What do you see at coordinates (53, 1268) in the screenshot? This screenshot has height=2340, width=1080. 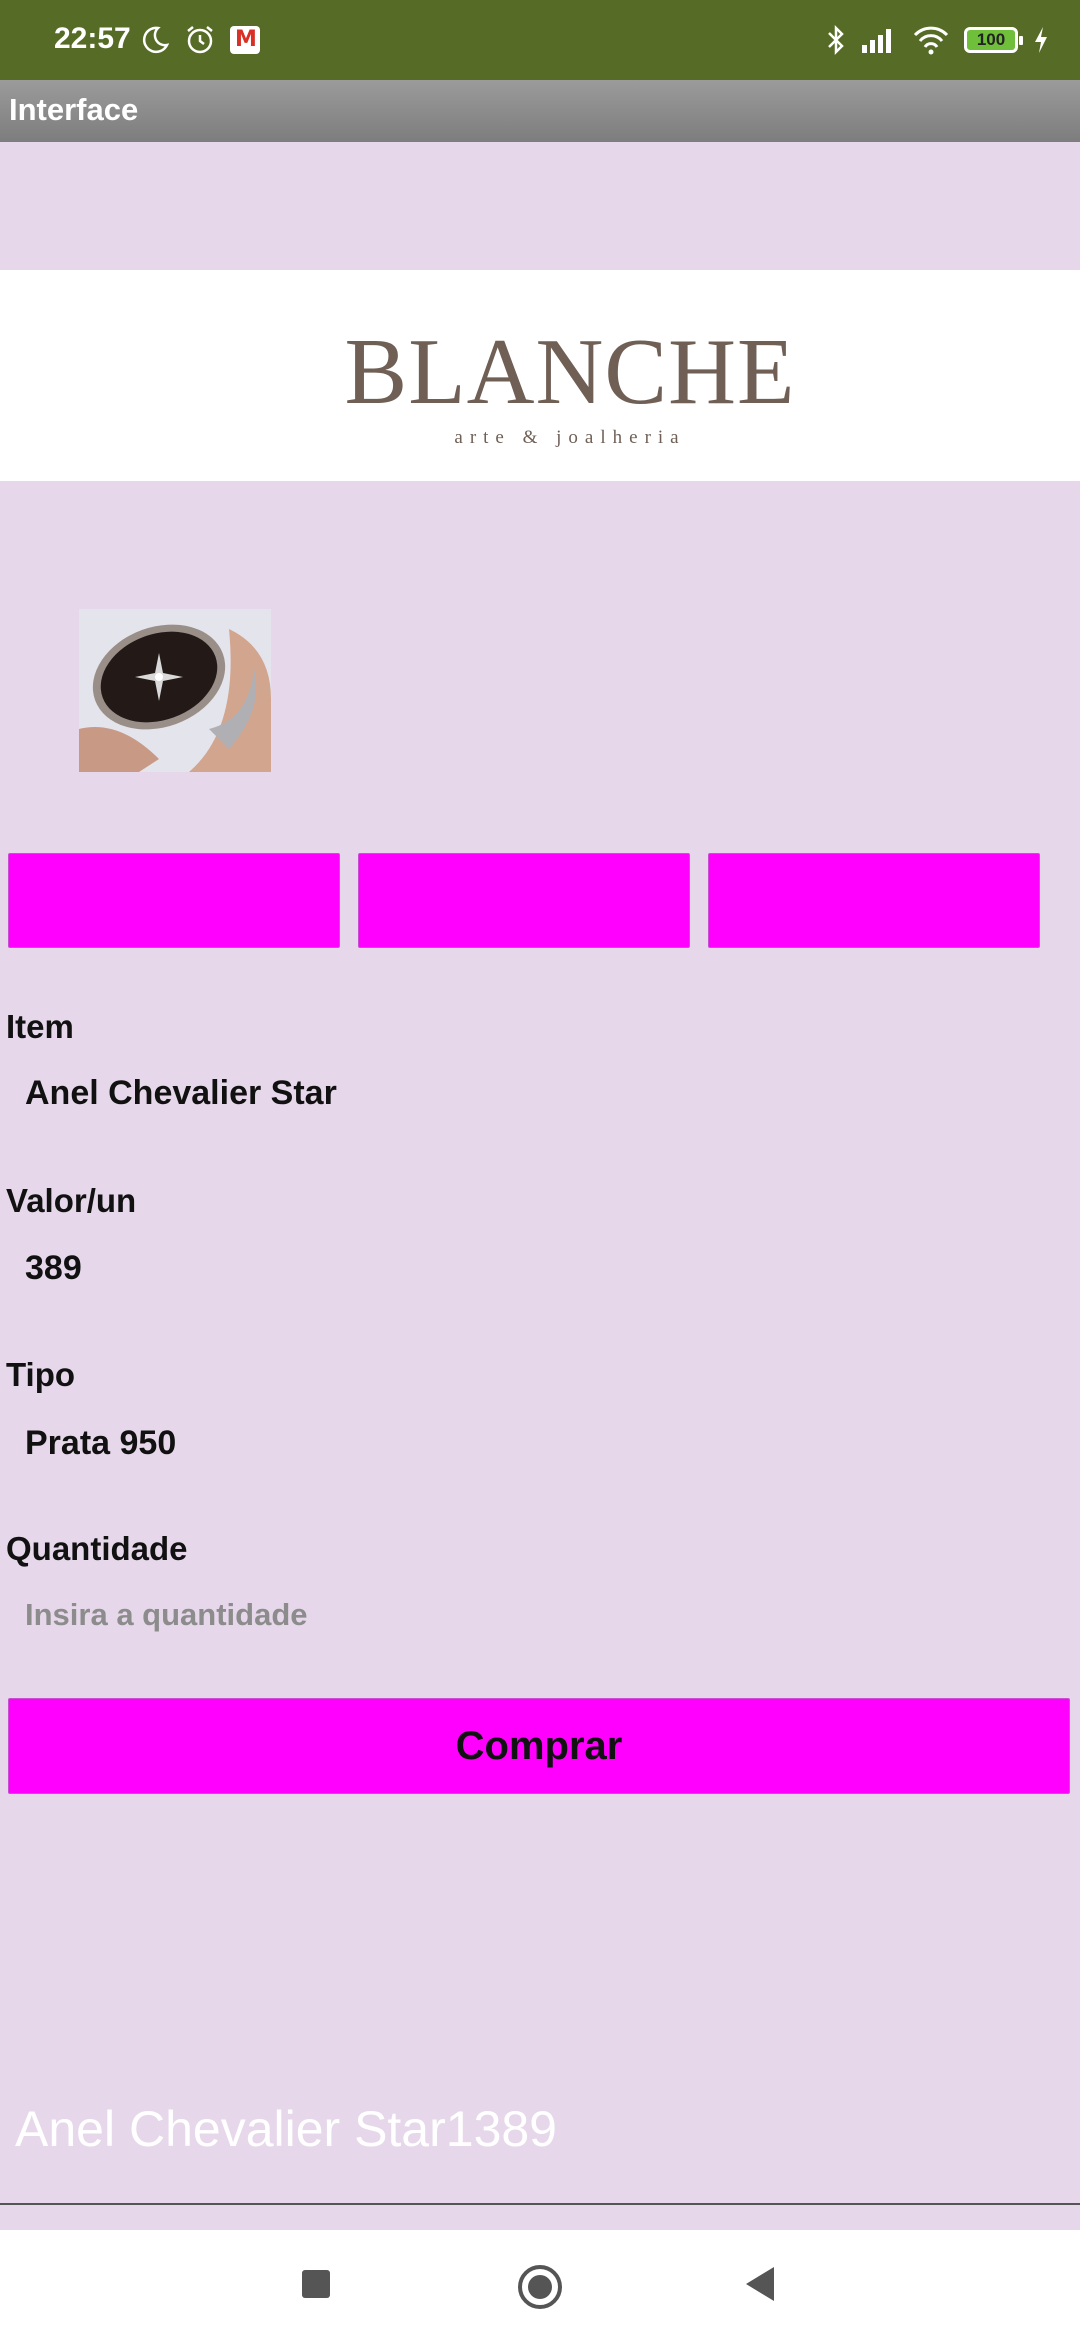 I see `price-value: 389` at bounding box center [53, 1268].